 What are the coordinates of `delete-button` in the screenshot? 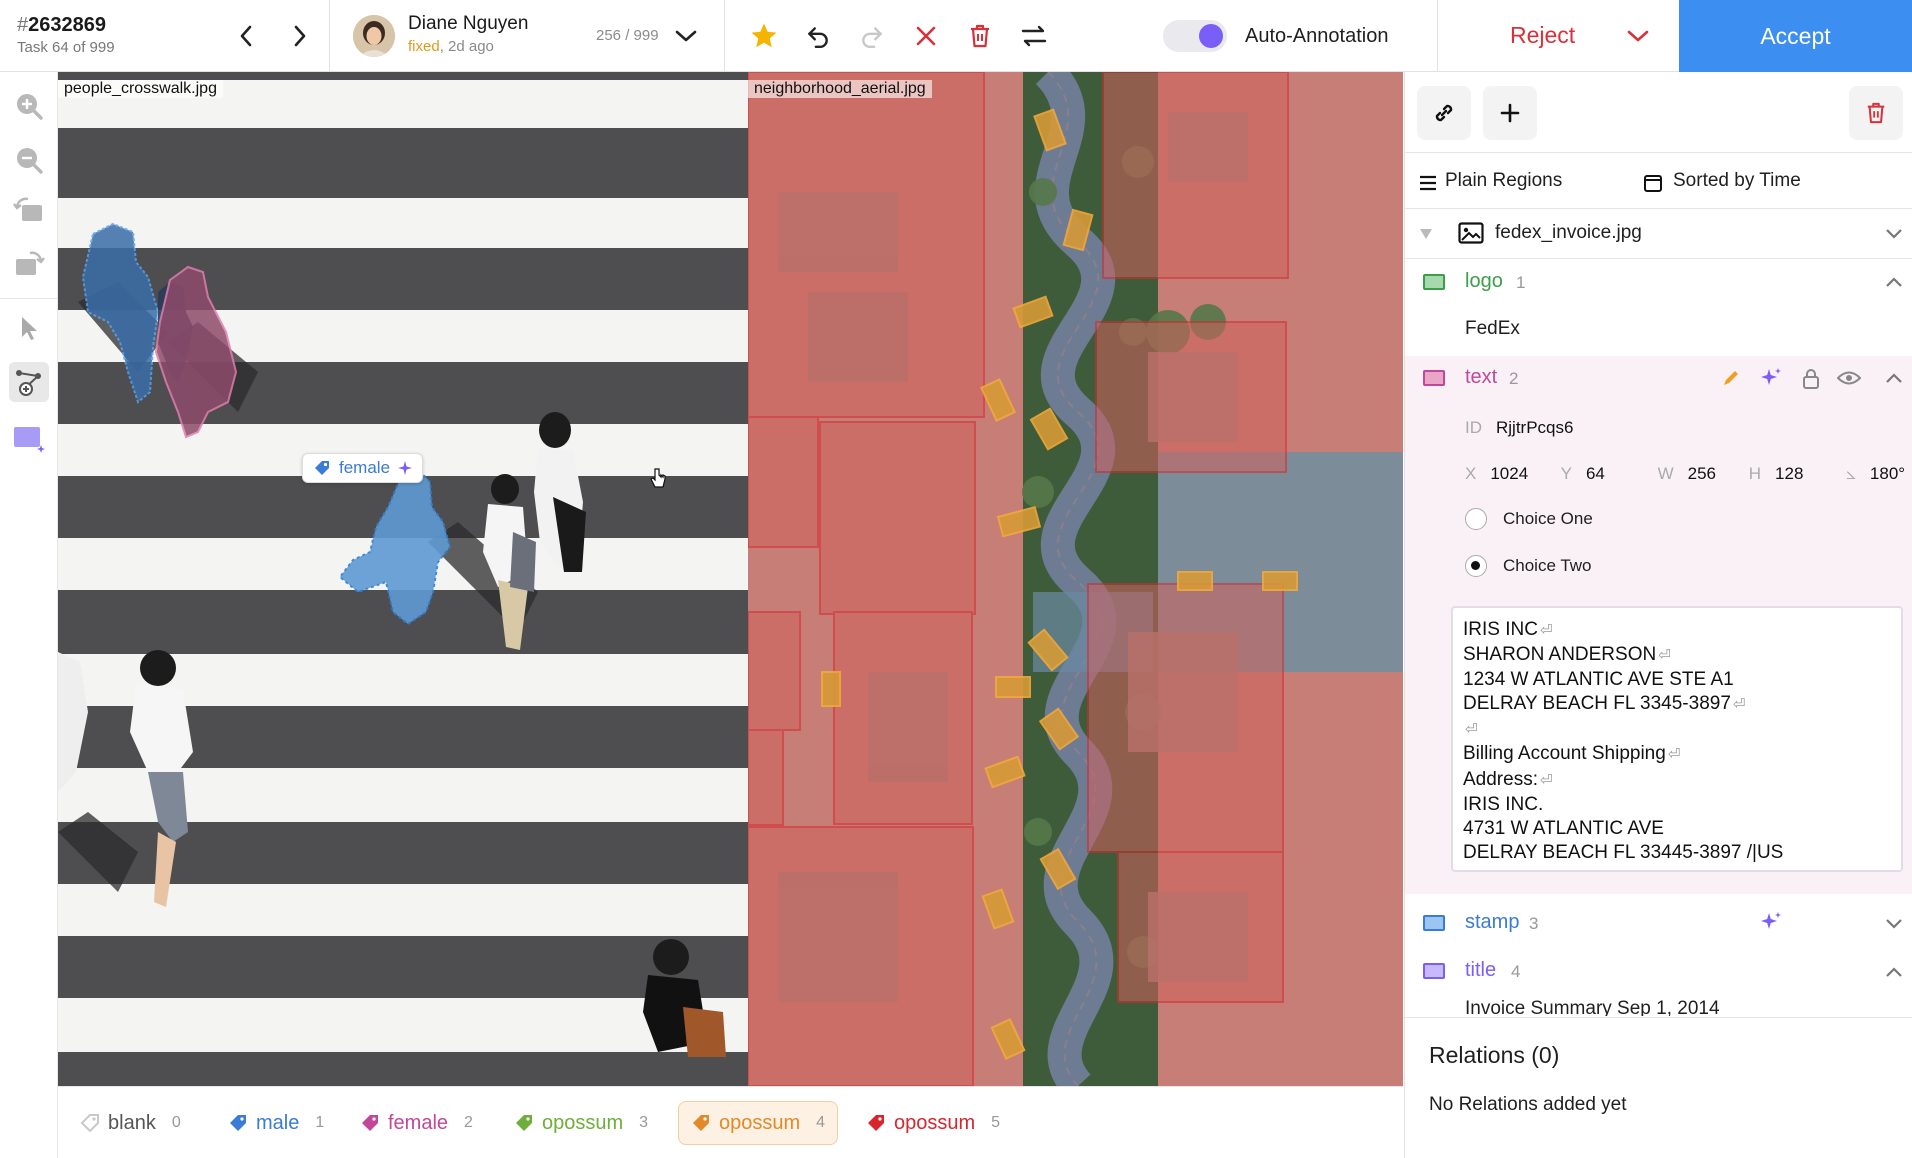 It's located at (980, 36).